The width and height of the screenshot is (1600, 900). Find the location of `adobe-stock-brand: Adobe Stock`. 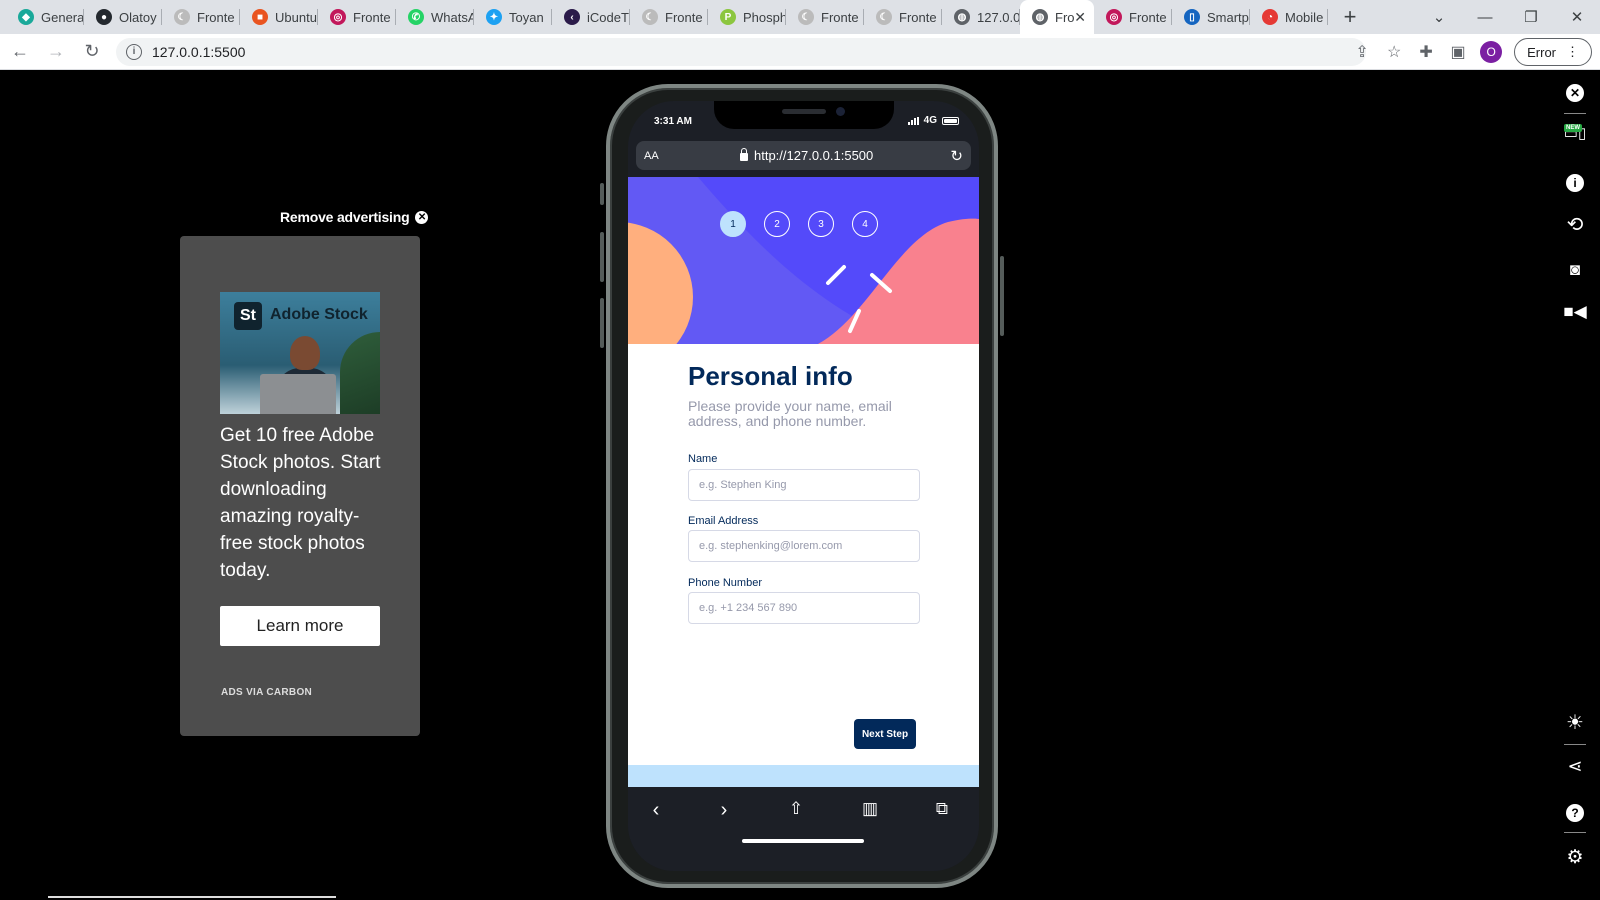

adobe-stock-brand: Adobe Stock is located at coordinates (319, 314).